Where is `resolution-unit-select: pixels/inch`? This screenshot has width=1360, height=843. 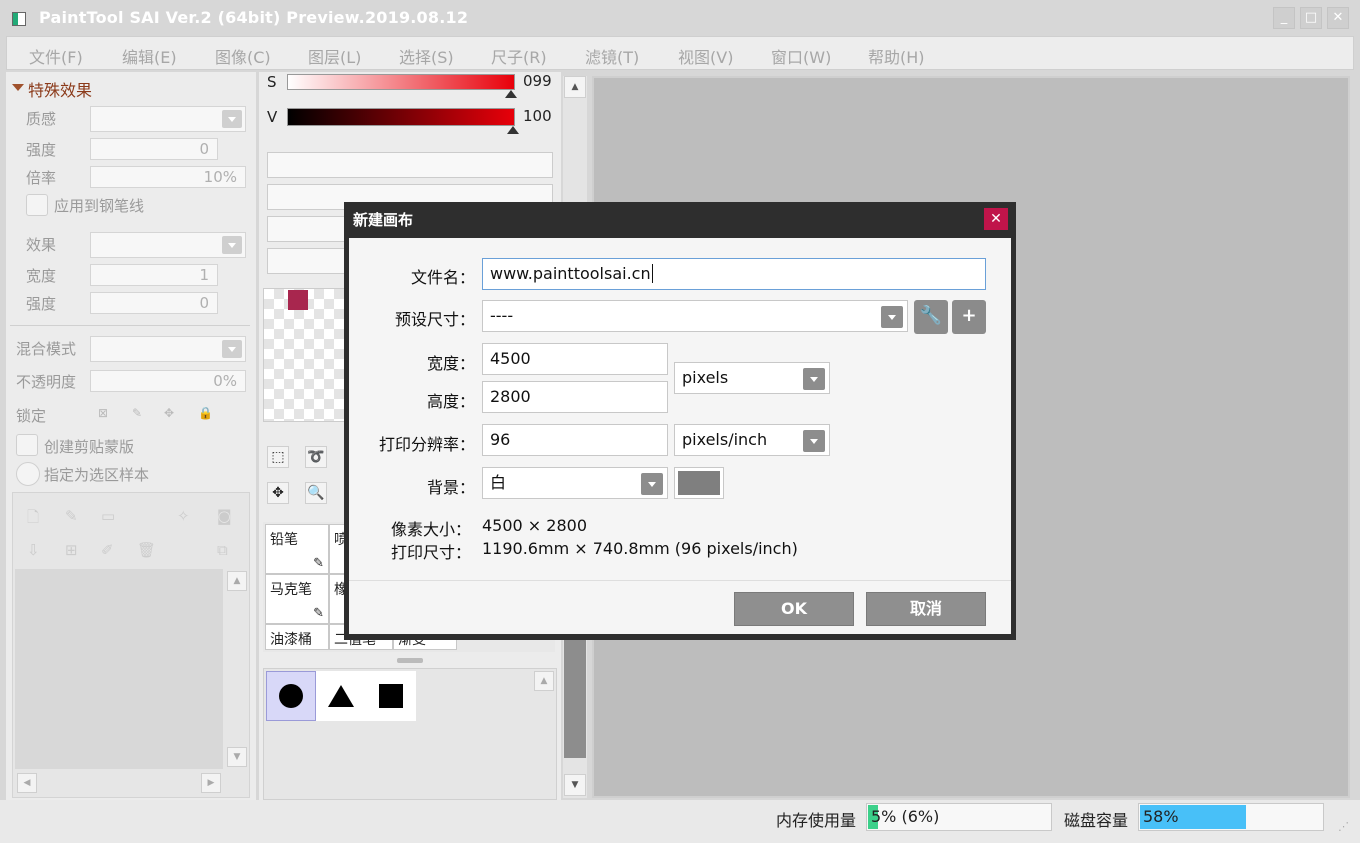
resolution-unit-select: pixels/inch is located at coordinates (752, 440).